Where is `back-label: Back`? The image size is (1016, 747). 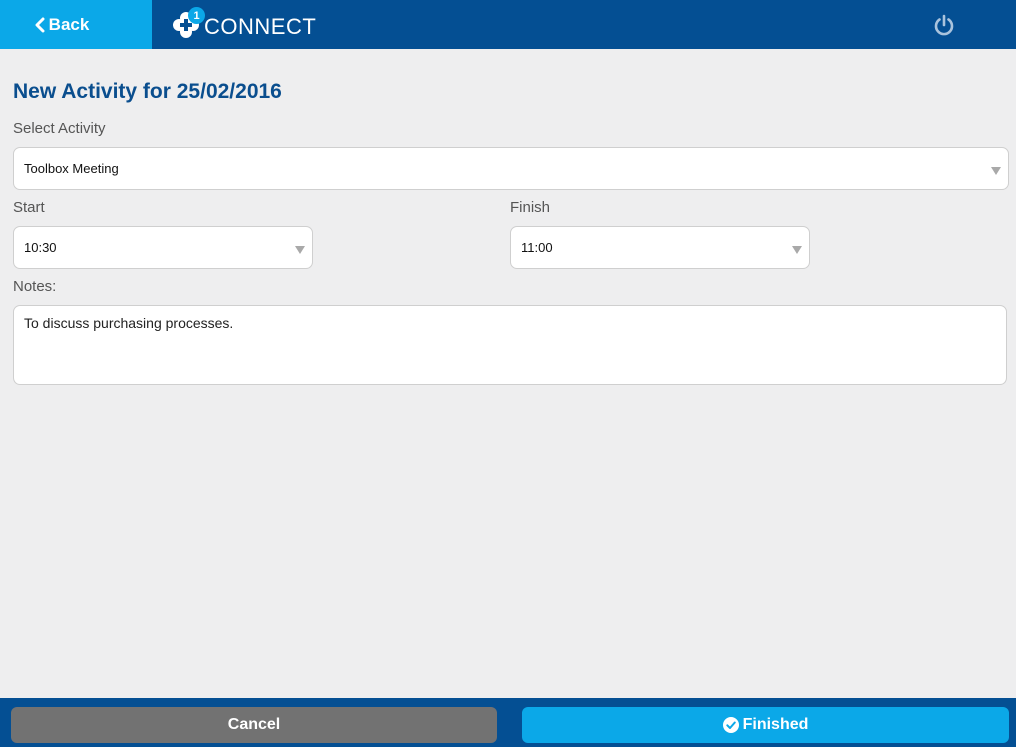
back-label: Back is located at coordinates (69, 24).